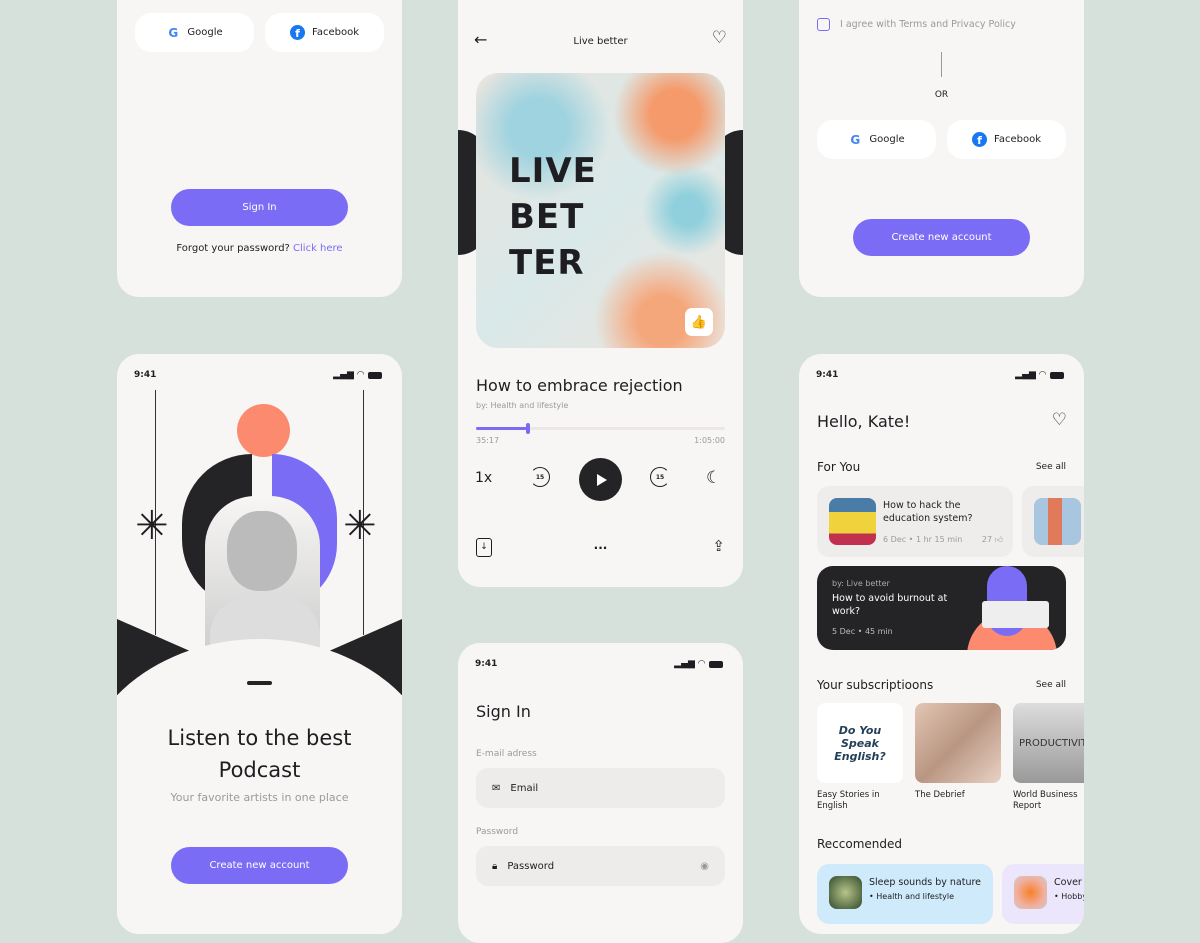 The width and height of the screenshot is (1200, 943). I want to click on play-icon, so click(602, 479).